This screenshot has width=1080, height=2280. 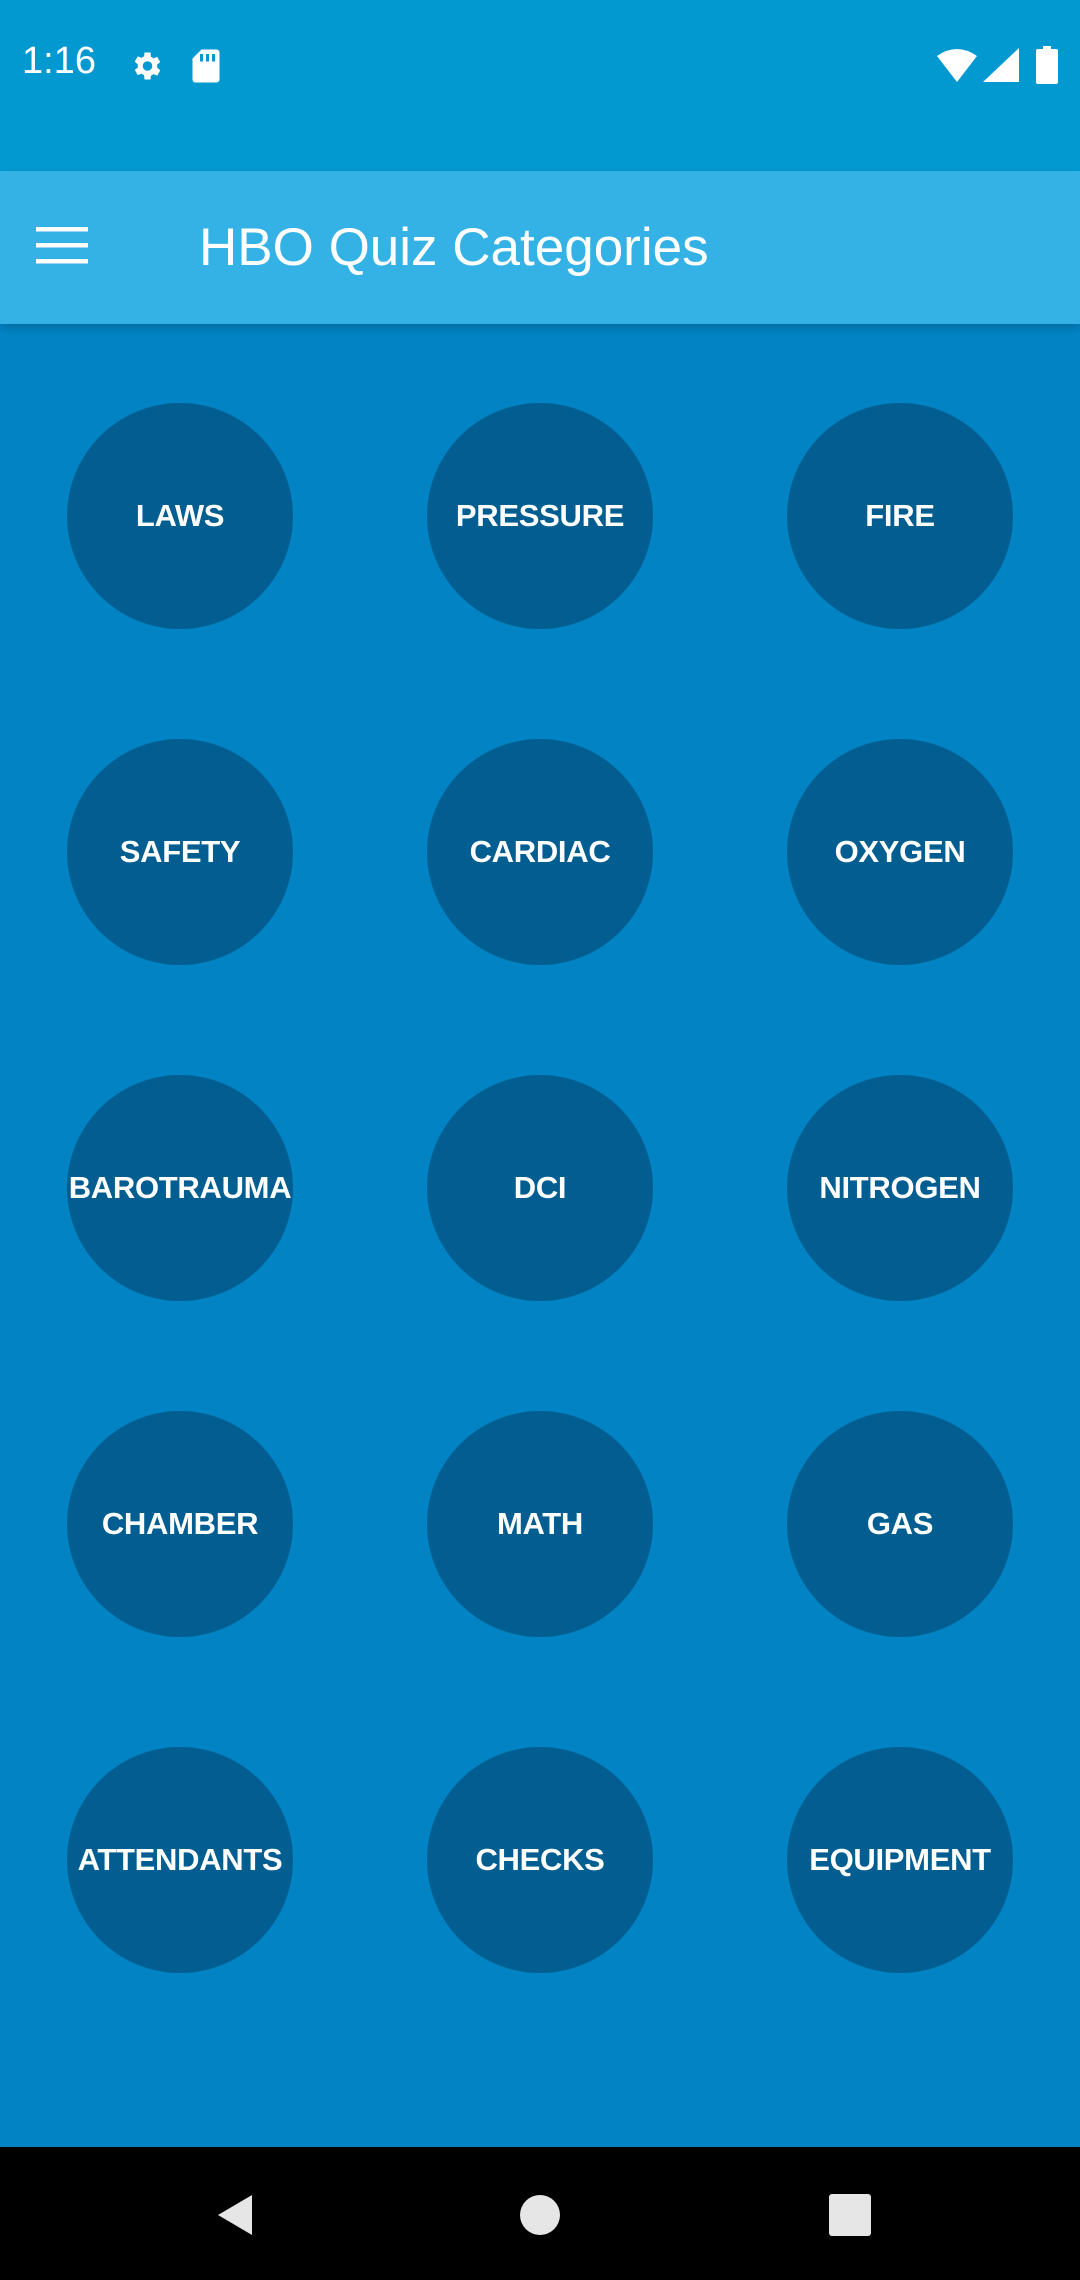 I want to click on category-label: LAWS, so click(x=180, y=515).